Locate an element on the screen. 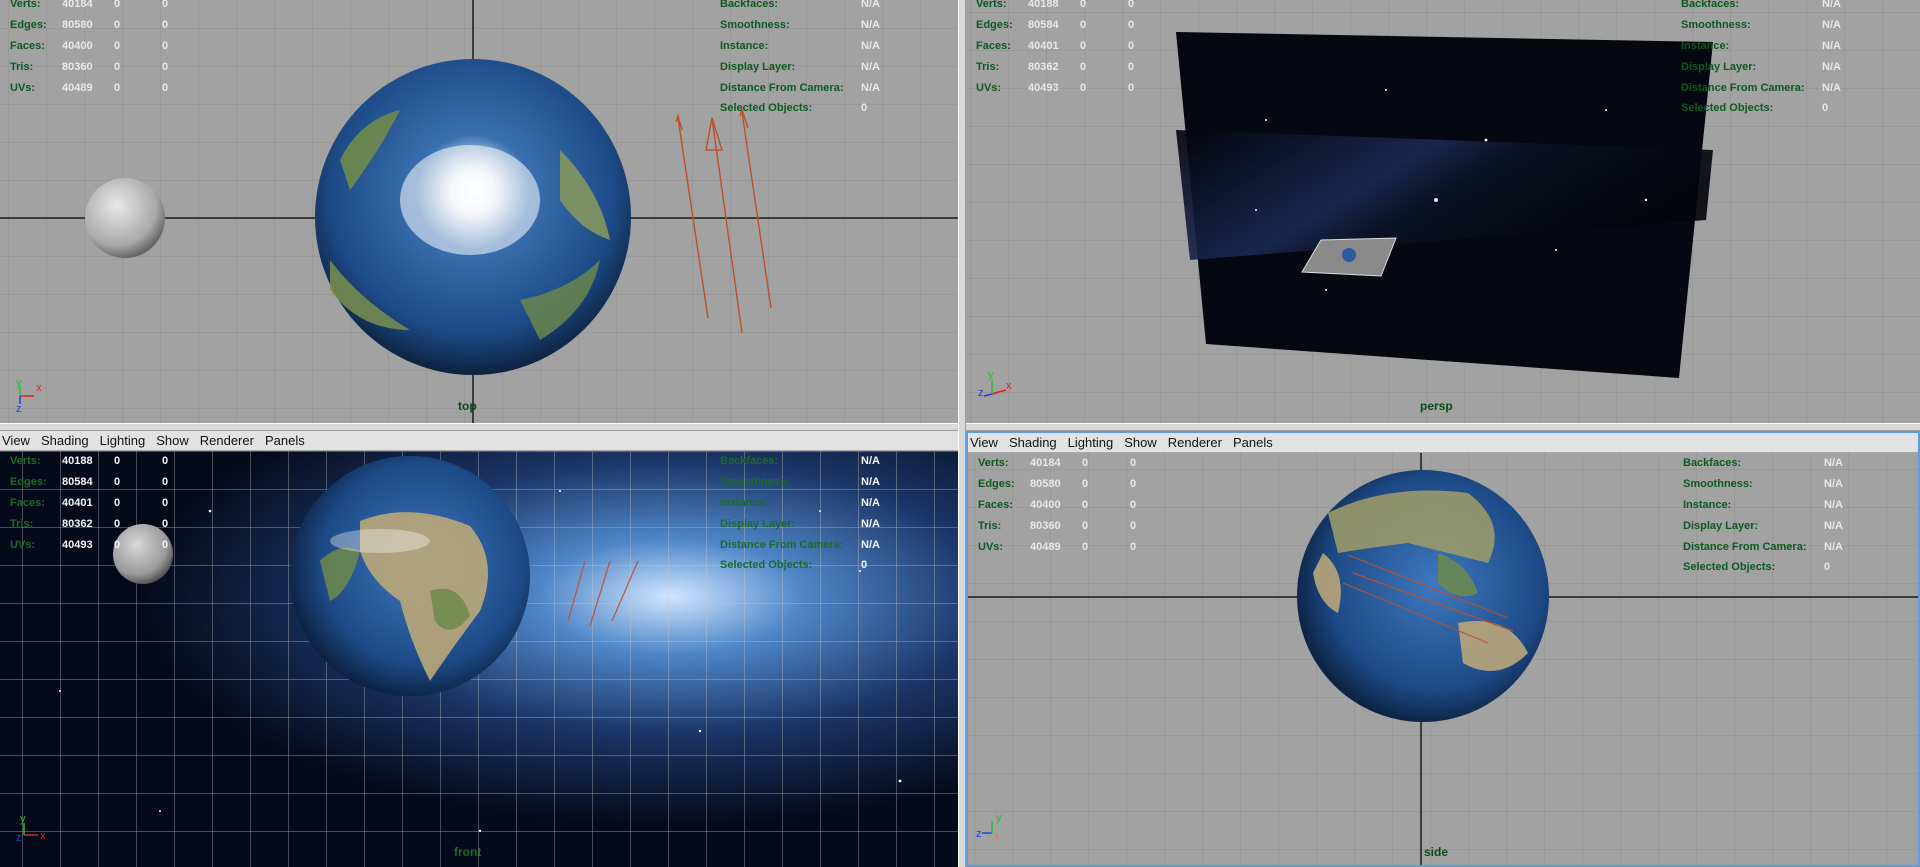 The width and height of the screenshot is (1920, 867). earth-sphere-side is located at coordinates (1423, 596).